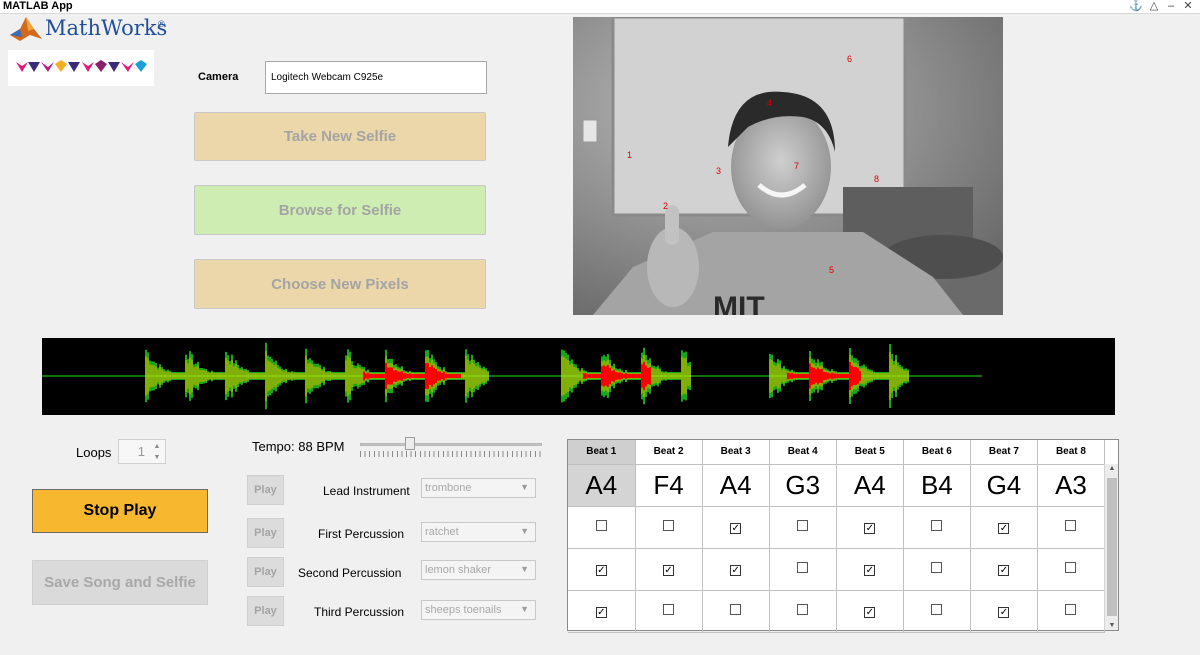 The height and width of the screenshot is (655, 1200). I want to click on beat-header-3: Beat 3, so click(736, 452).